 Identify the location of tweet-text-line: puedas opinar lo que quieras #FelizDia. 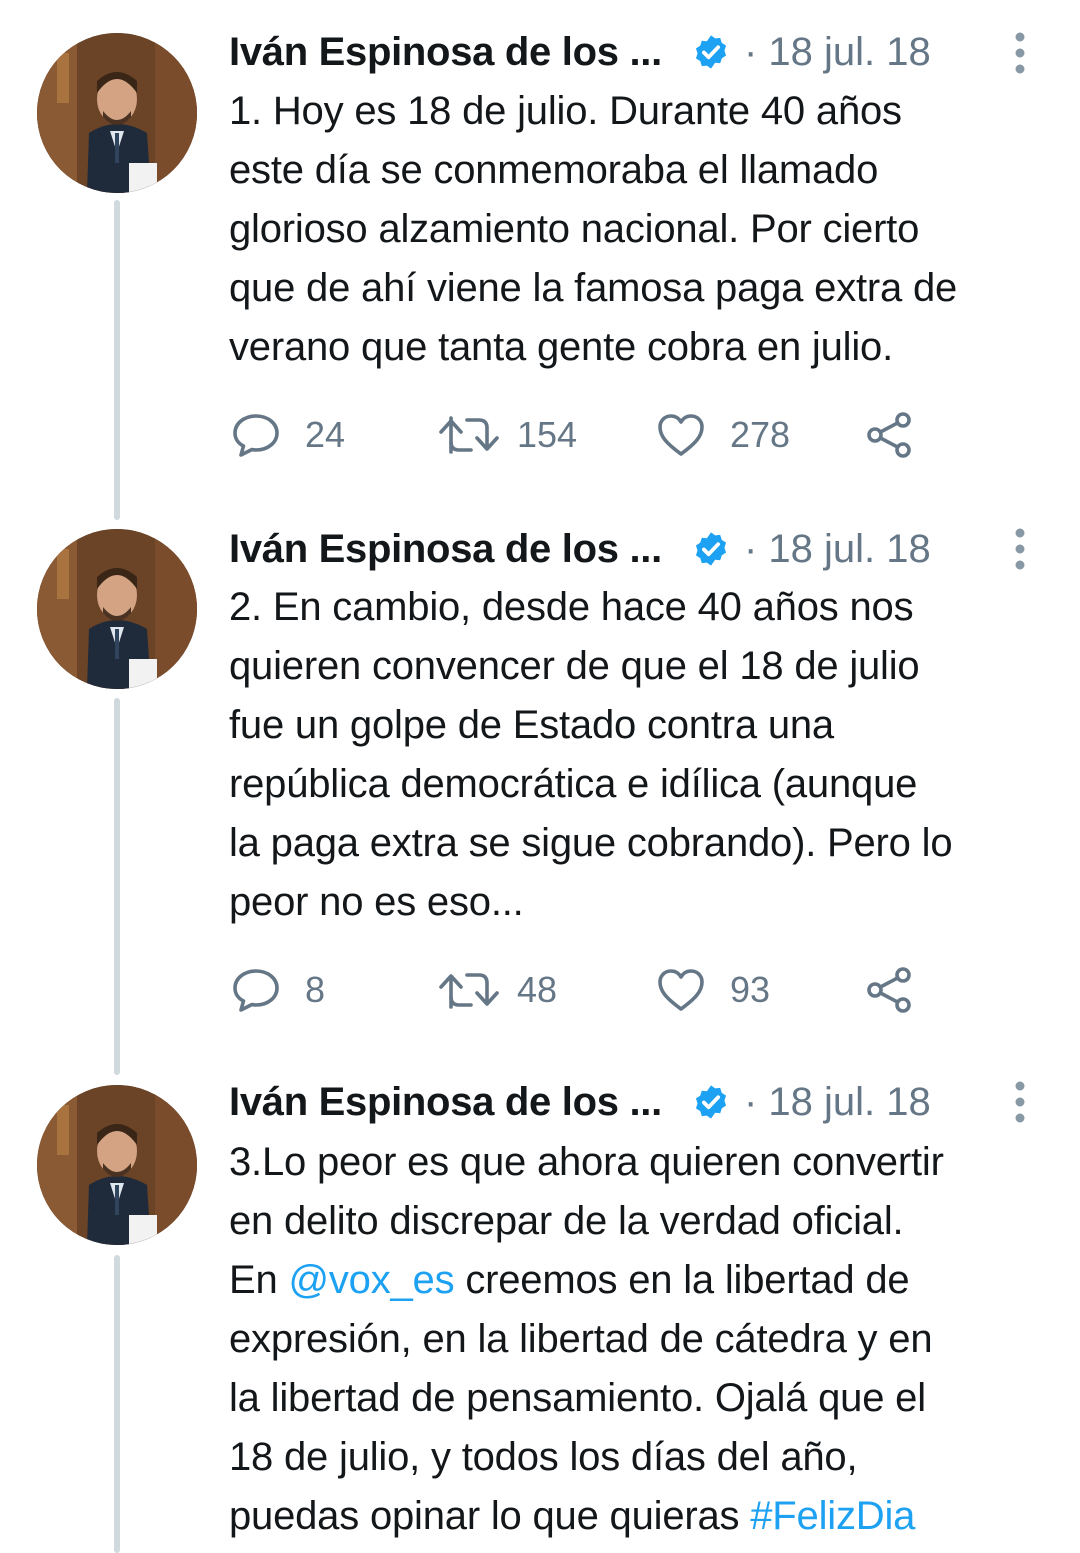
(644, 1516).